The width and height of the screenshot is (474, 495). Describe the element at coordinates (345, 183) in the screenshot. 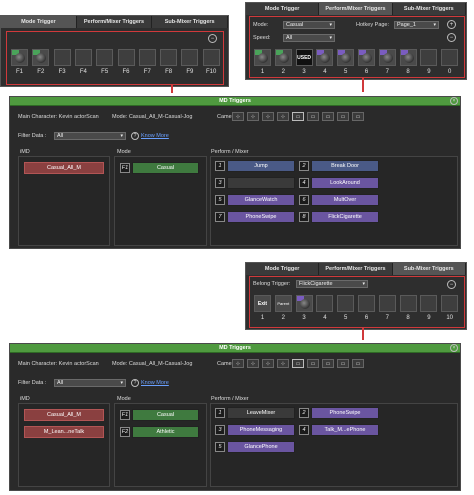

I see `perform-item: LookAround` at that location.